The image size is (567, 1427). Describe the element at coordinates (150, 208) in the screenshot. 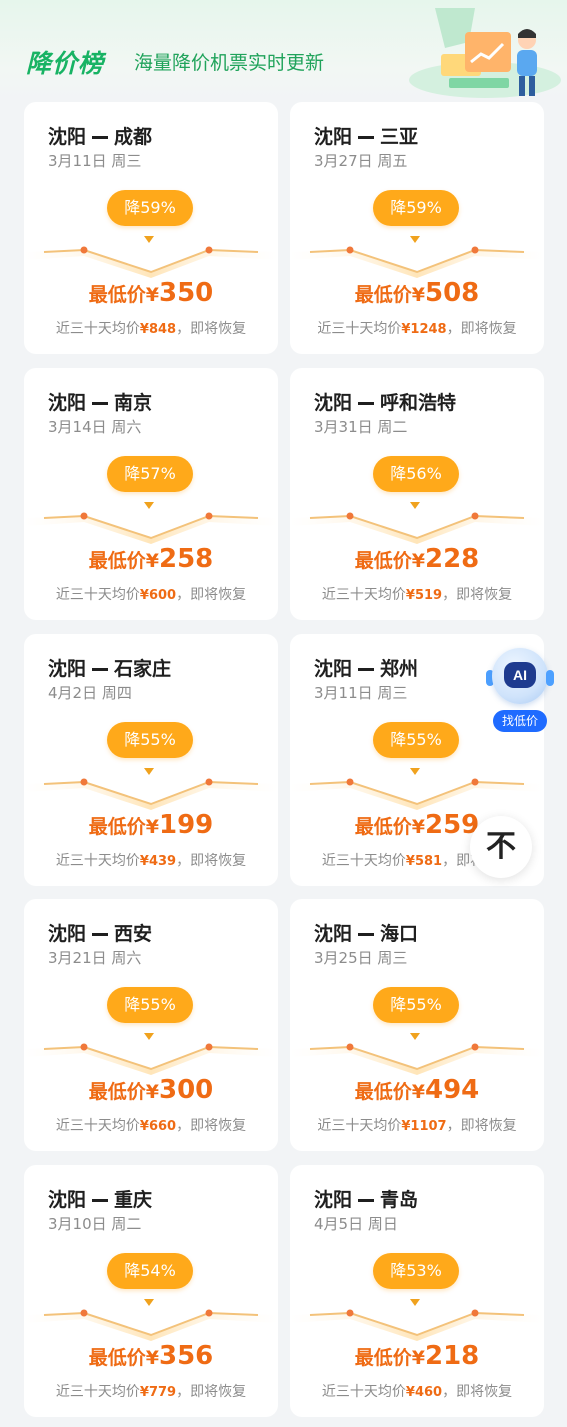

I see `discount-badge: 降59%` at that location.